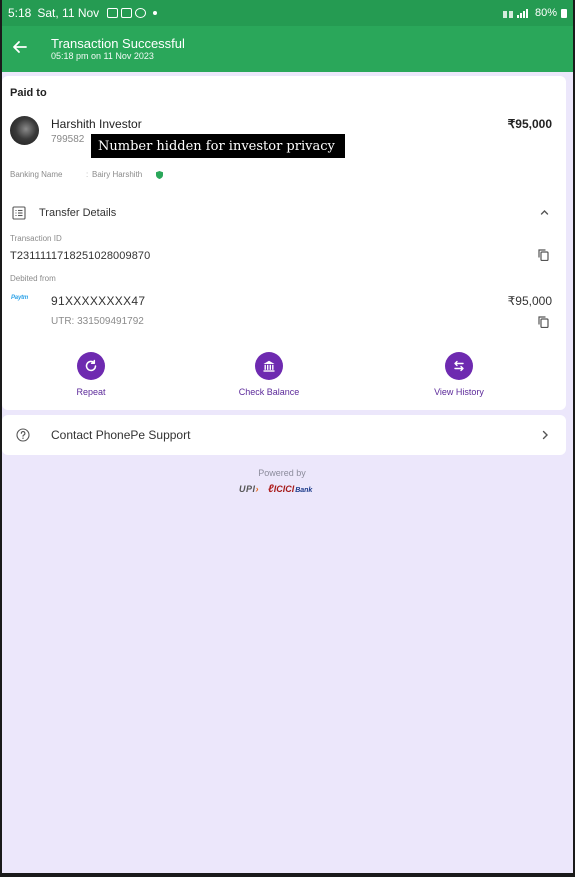  I want to click on redaction-banner: Number hidden for investor privacy, so click(218, 146).